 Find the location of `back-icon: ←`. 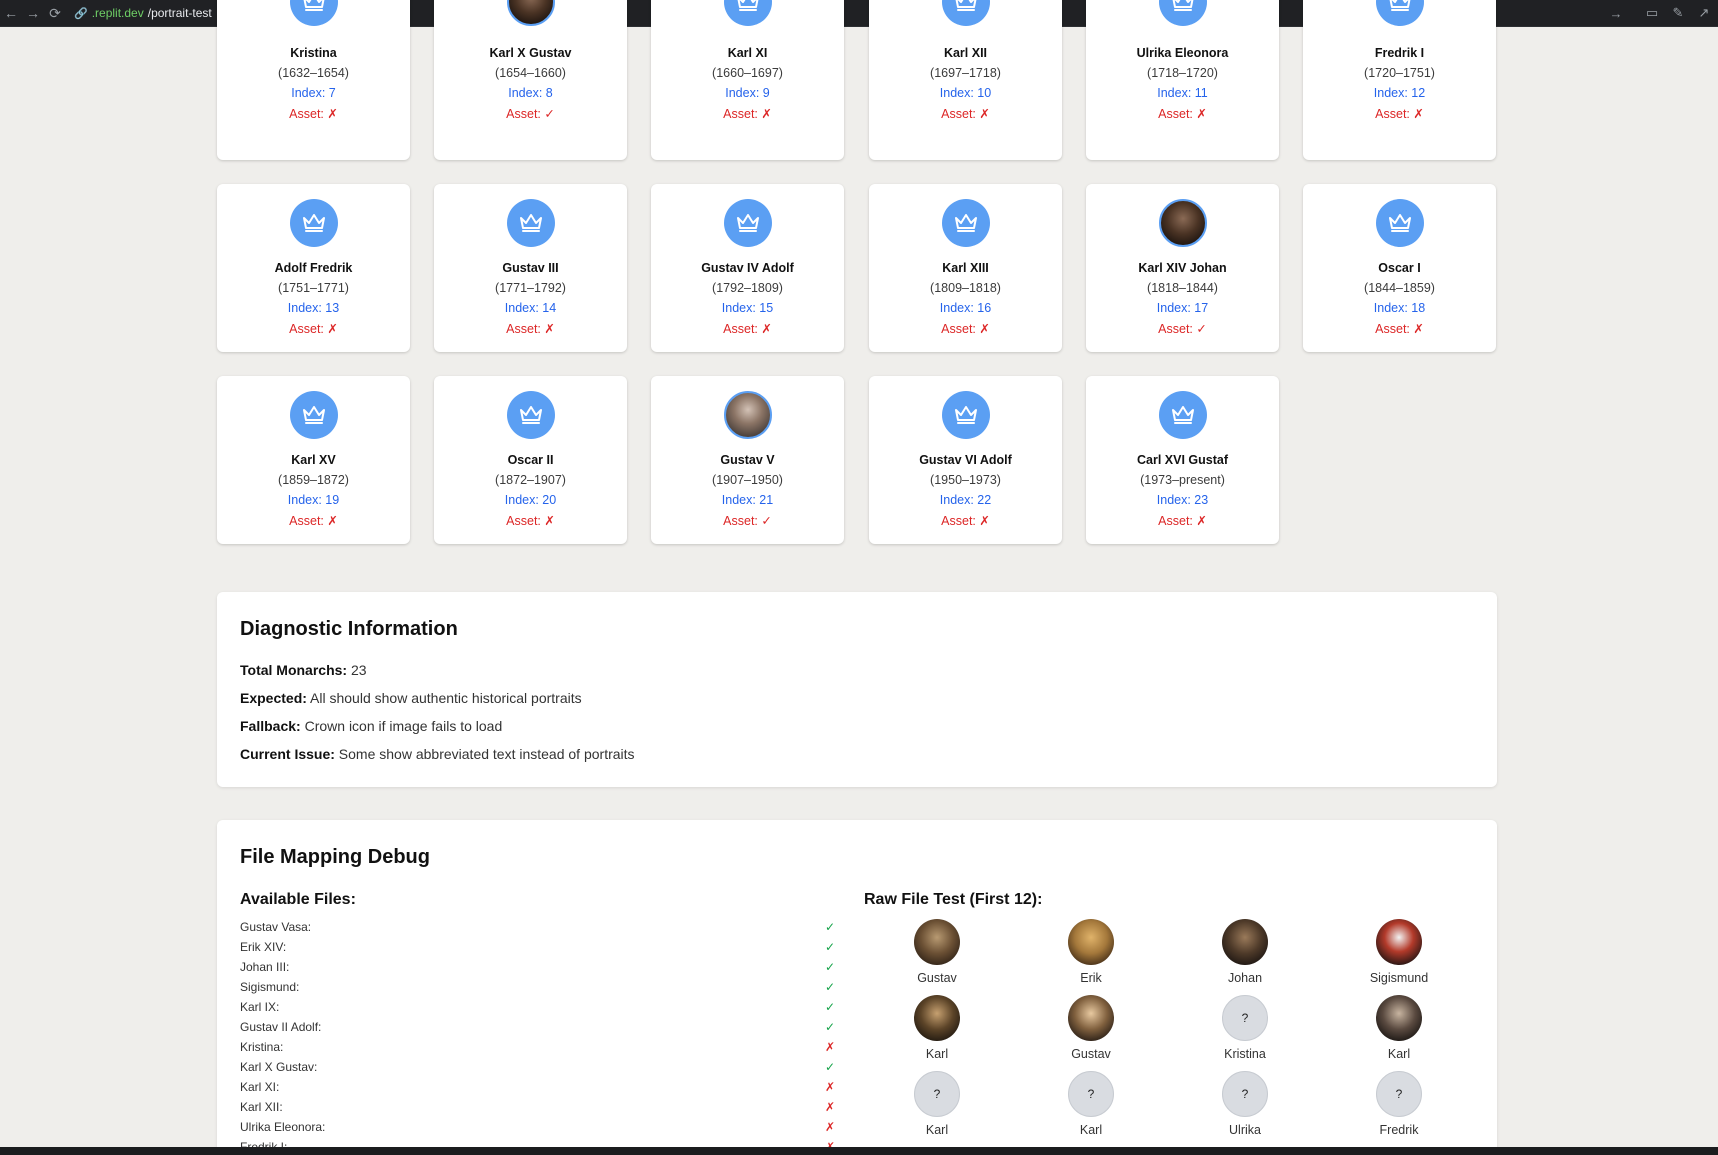

back-icon: ← is located at coordinates (11, 13).